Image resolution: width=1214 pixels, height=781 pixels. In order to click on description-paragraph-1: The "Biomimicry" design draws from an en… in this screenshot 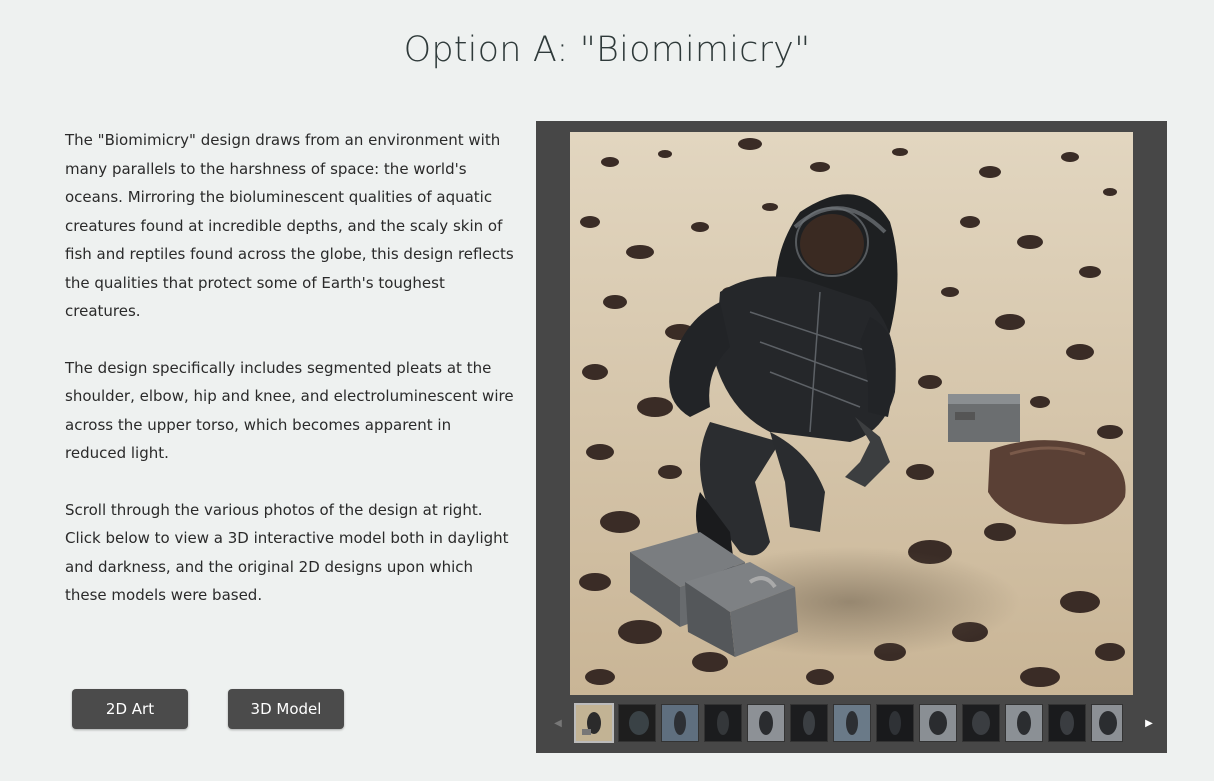, I will do `click(289, 225)`.